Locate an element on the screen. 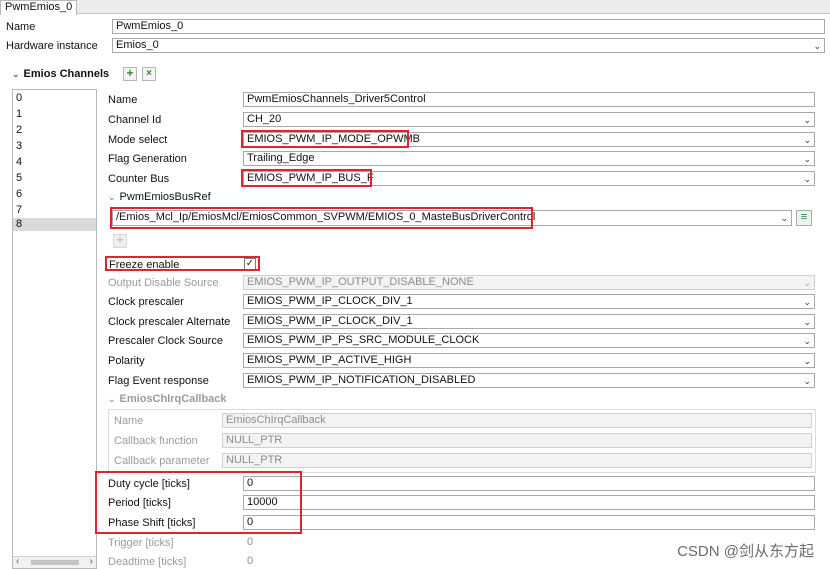 This screenshot has height=569, width=830. channel-name-label: Name is located at coordinates (123, 100).